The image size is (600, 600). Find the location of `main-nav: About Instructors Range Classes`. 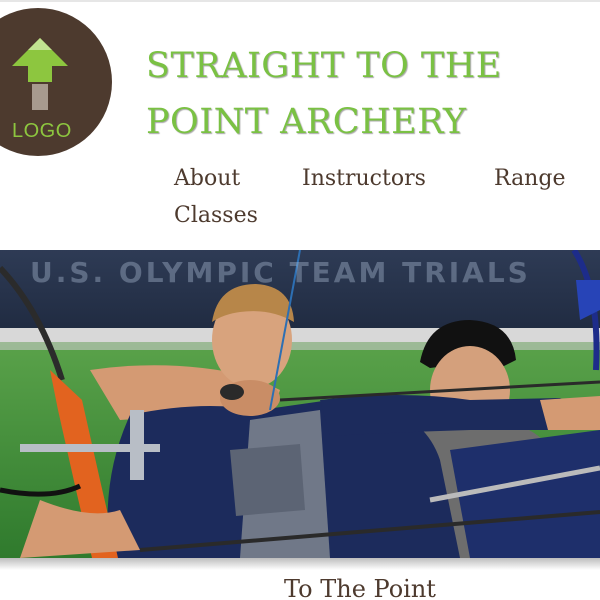

main-nav: About Instructors Range Classes is located at coordinates (387, 202).